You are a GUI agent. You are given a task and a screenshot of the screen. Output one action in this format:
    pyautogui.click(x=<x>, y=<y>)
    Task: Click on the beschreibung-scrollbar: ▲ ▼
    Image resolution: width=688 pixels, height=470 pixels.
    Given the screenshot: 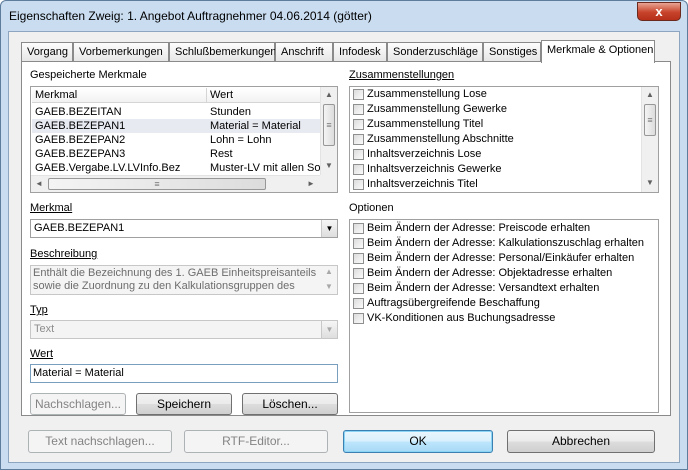 What is the action you would take?
    pyautogui.click(x=329, y=280)
    